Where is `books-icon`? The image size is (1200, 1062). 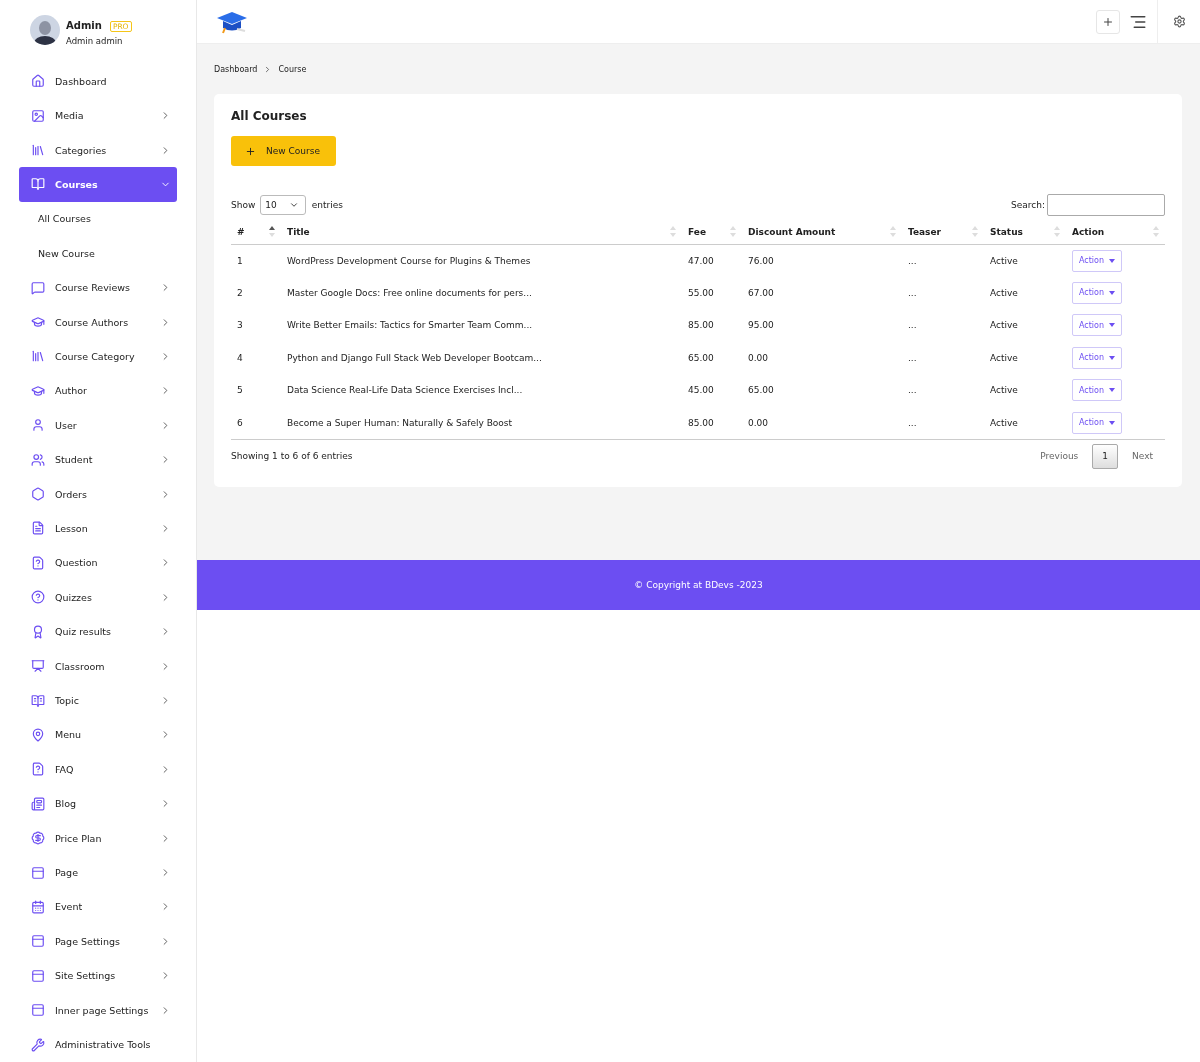
books-icon is located at coordinates (38, 150).